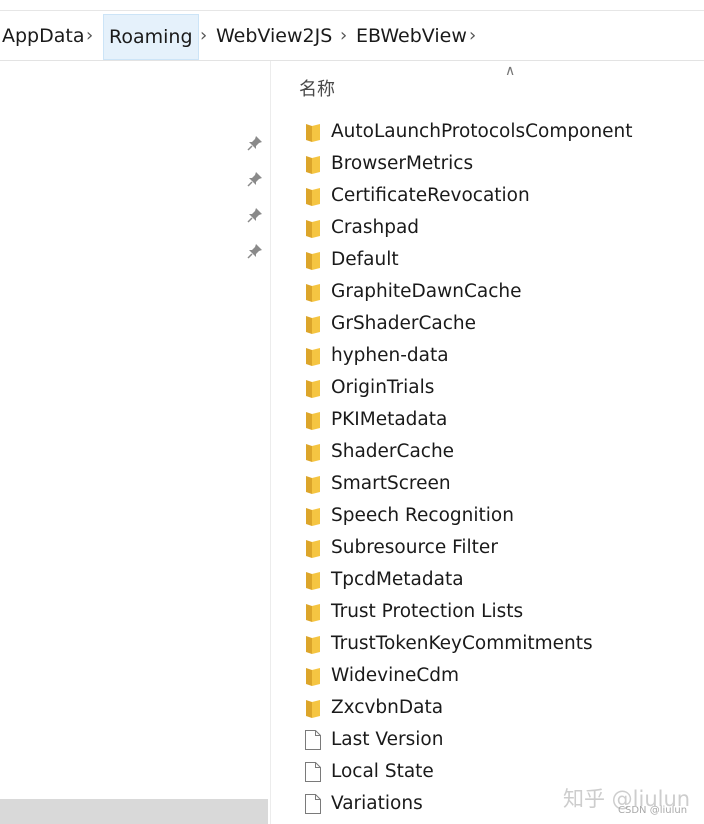 This screenshot has height=824, width=704. I want to click on list-item: OriginTrials, so click(497, 388).